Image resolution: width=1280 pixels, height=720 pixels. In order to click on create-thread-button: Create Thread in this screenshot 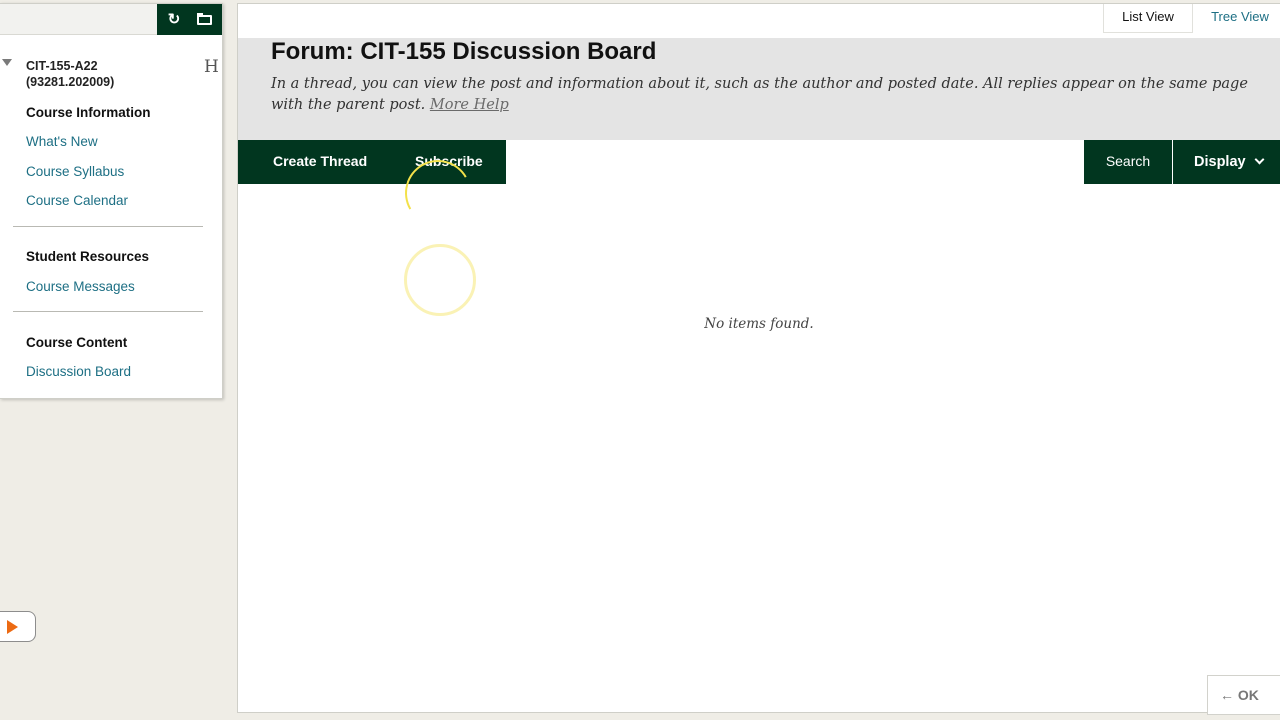, I will do `click(320, 161)`.